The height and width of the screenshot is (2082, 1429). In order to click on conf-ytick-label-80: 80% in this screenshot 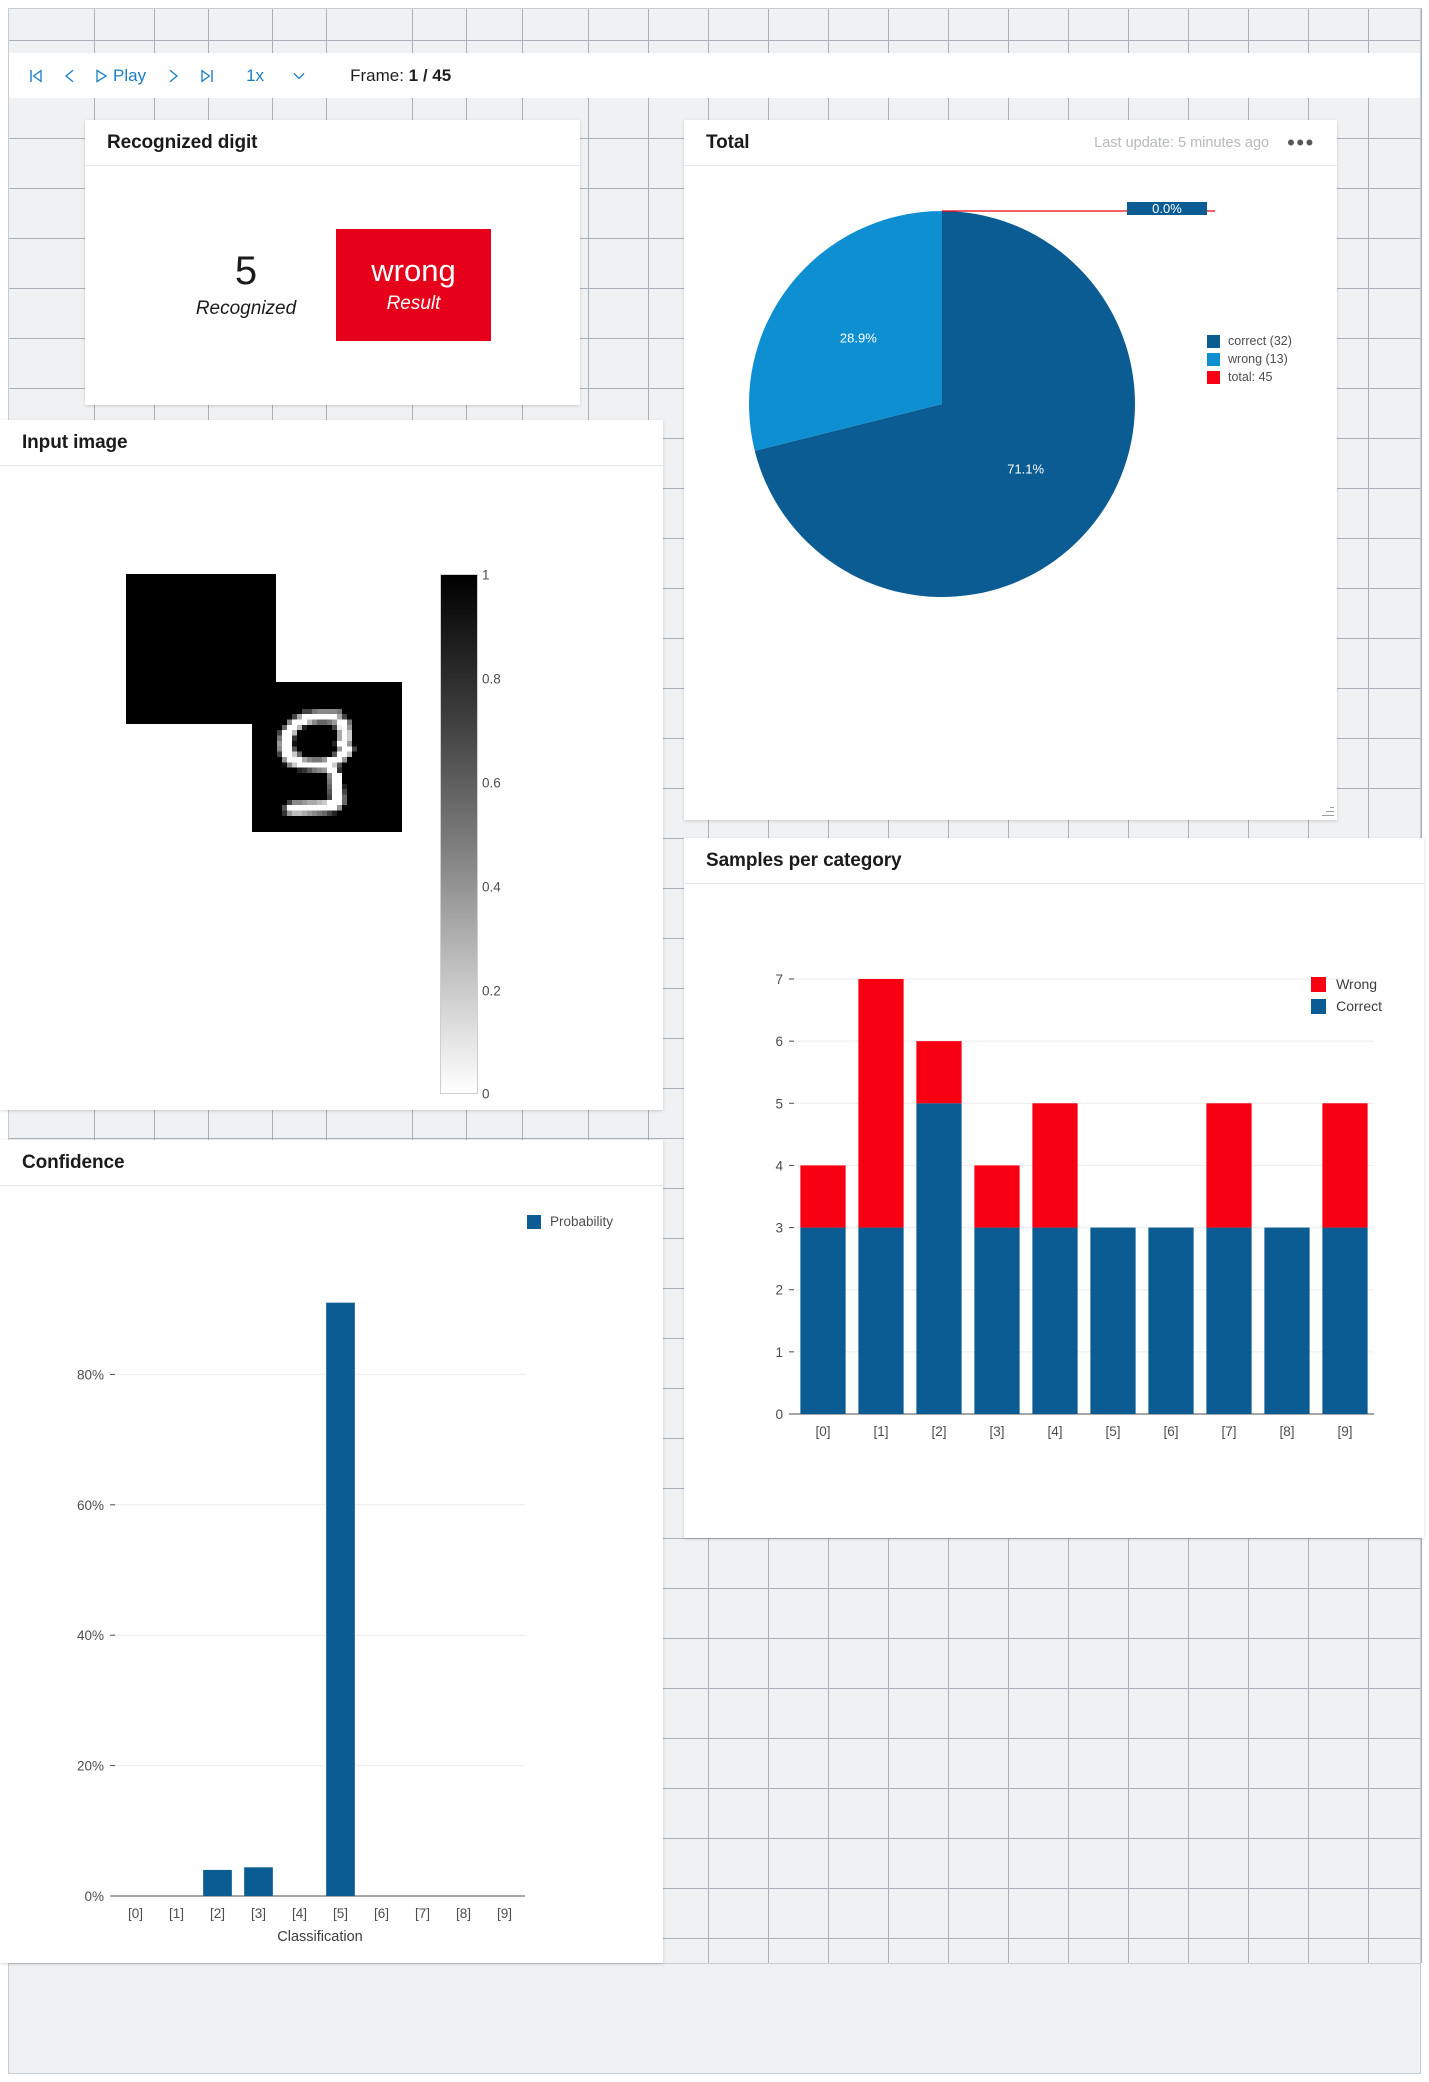, I will do `click(90, 1374)`.